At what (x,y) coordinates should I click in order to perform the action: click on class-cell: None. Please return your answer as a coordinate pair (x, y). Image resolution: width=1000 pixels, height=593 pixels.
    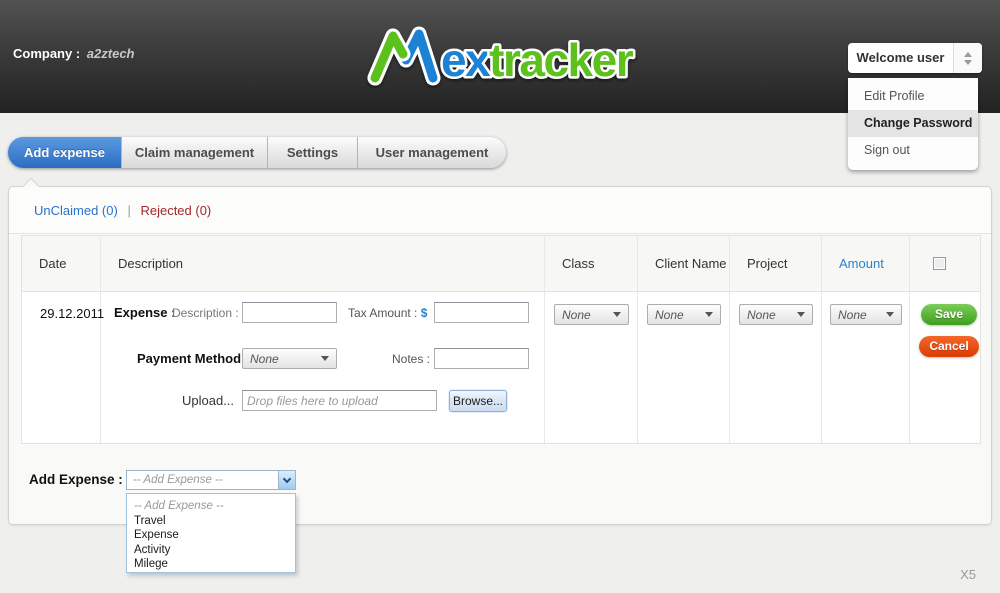
    Looking at the image, I should click on (591, 367).